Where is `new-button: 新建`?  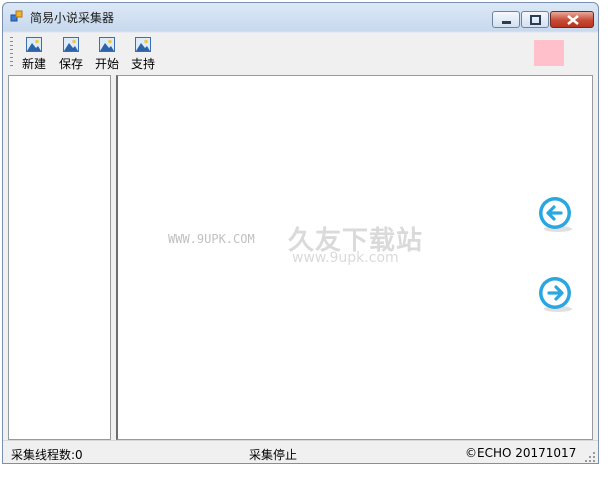 new-button: 新建 is located at coordinates (34, 53).